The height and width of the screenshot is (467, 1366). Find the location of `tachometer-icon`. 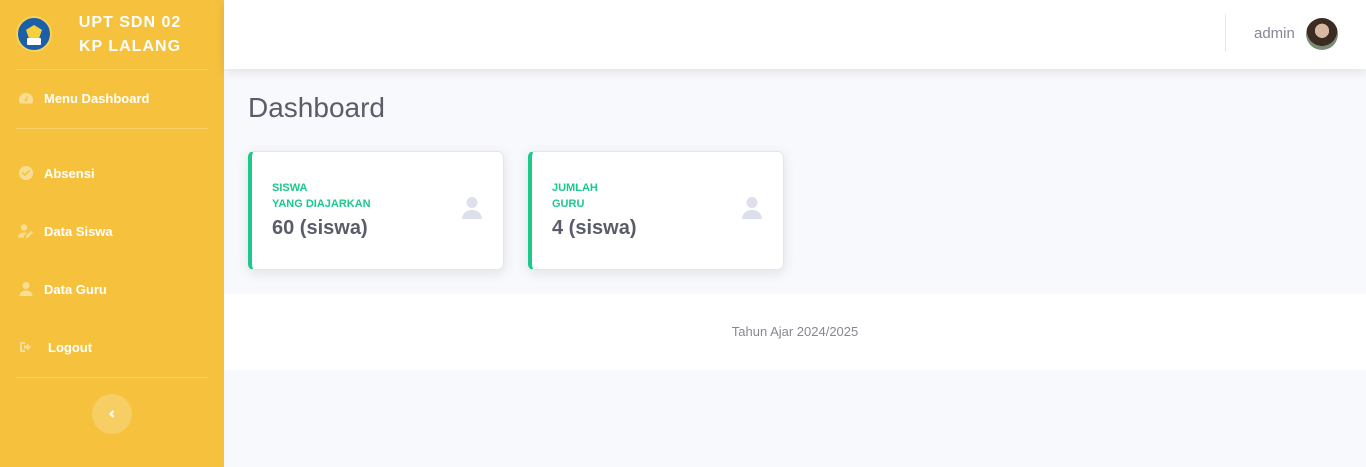

tachometer-icon is located at coordinates (26, 98).